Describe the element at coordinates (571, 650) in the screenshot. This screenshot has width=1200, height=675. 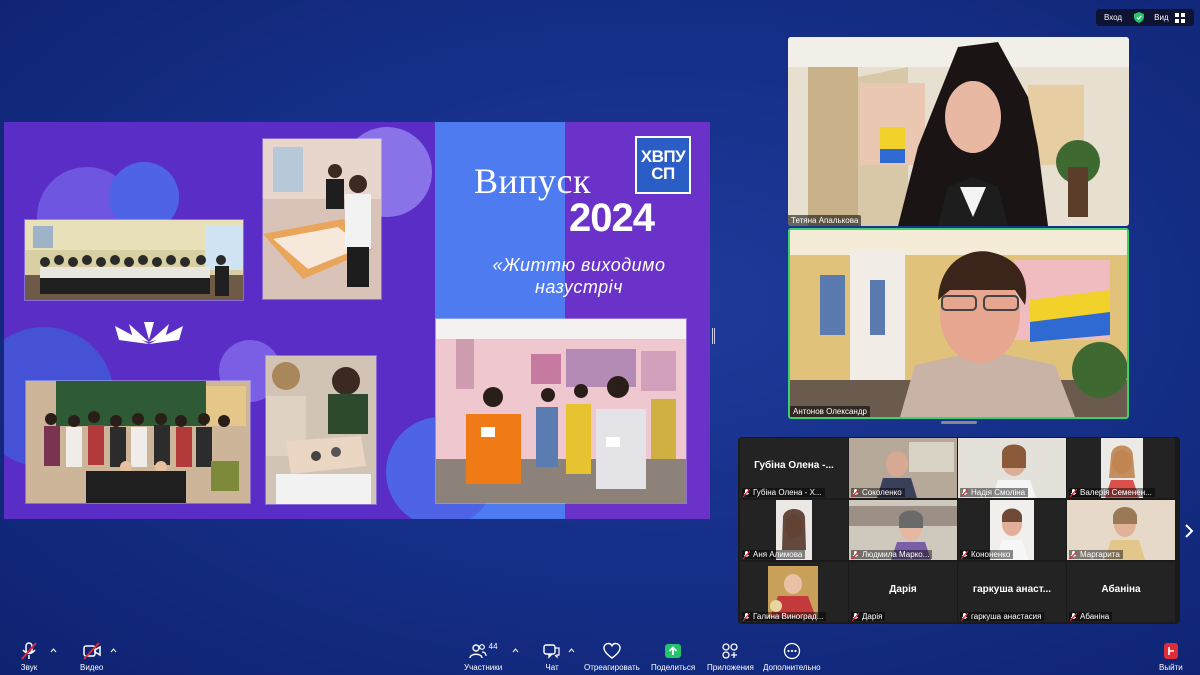
I see `chat-options-chevron-icon` at that location.